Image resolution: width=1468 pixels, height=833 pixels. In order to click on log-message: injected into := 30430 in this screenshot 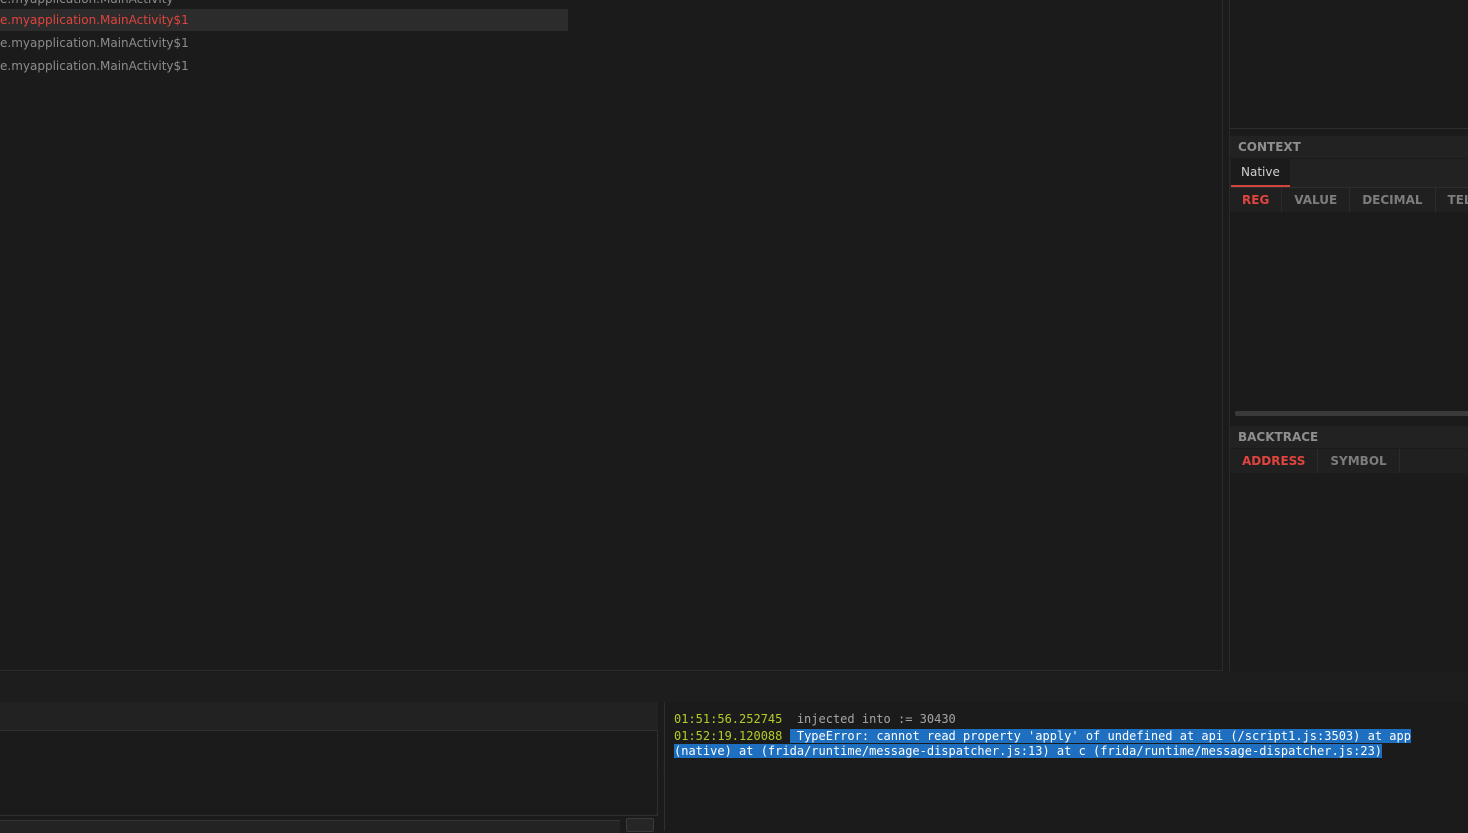, I will do `click(876, 719)`.